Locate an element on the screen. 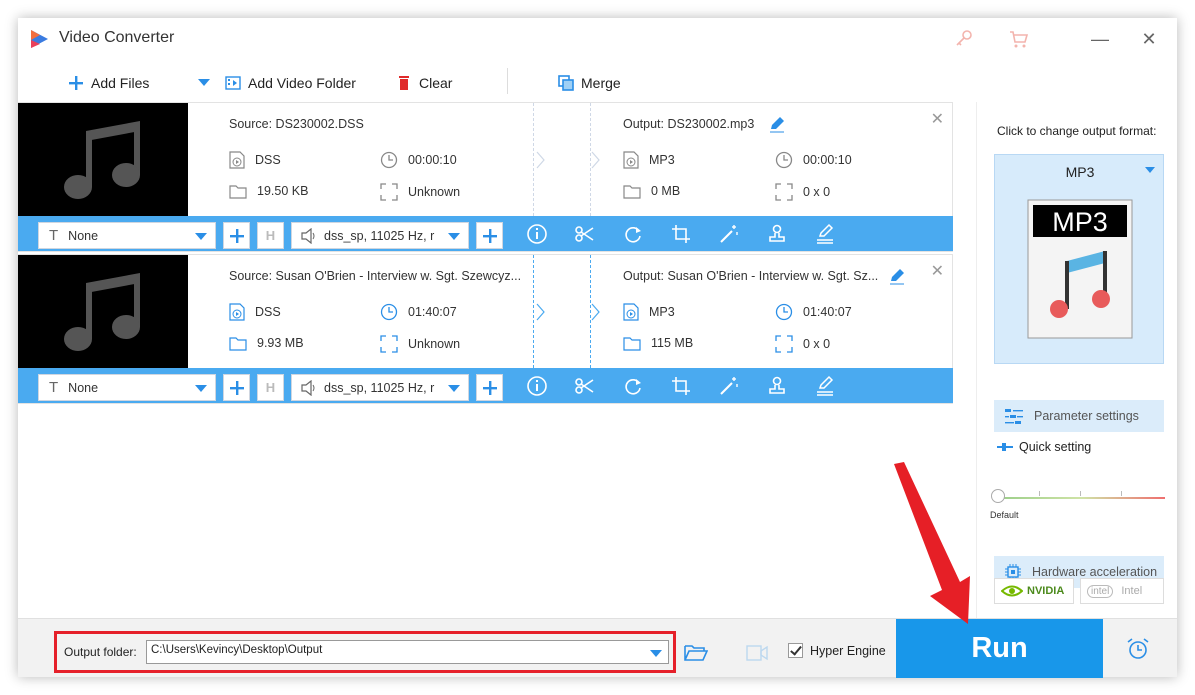  trash-icon is located at coordinates (404, 83).